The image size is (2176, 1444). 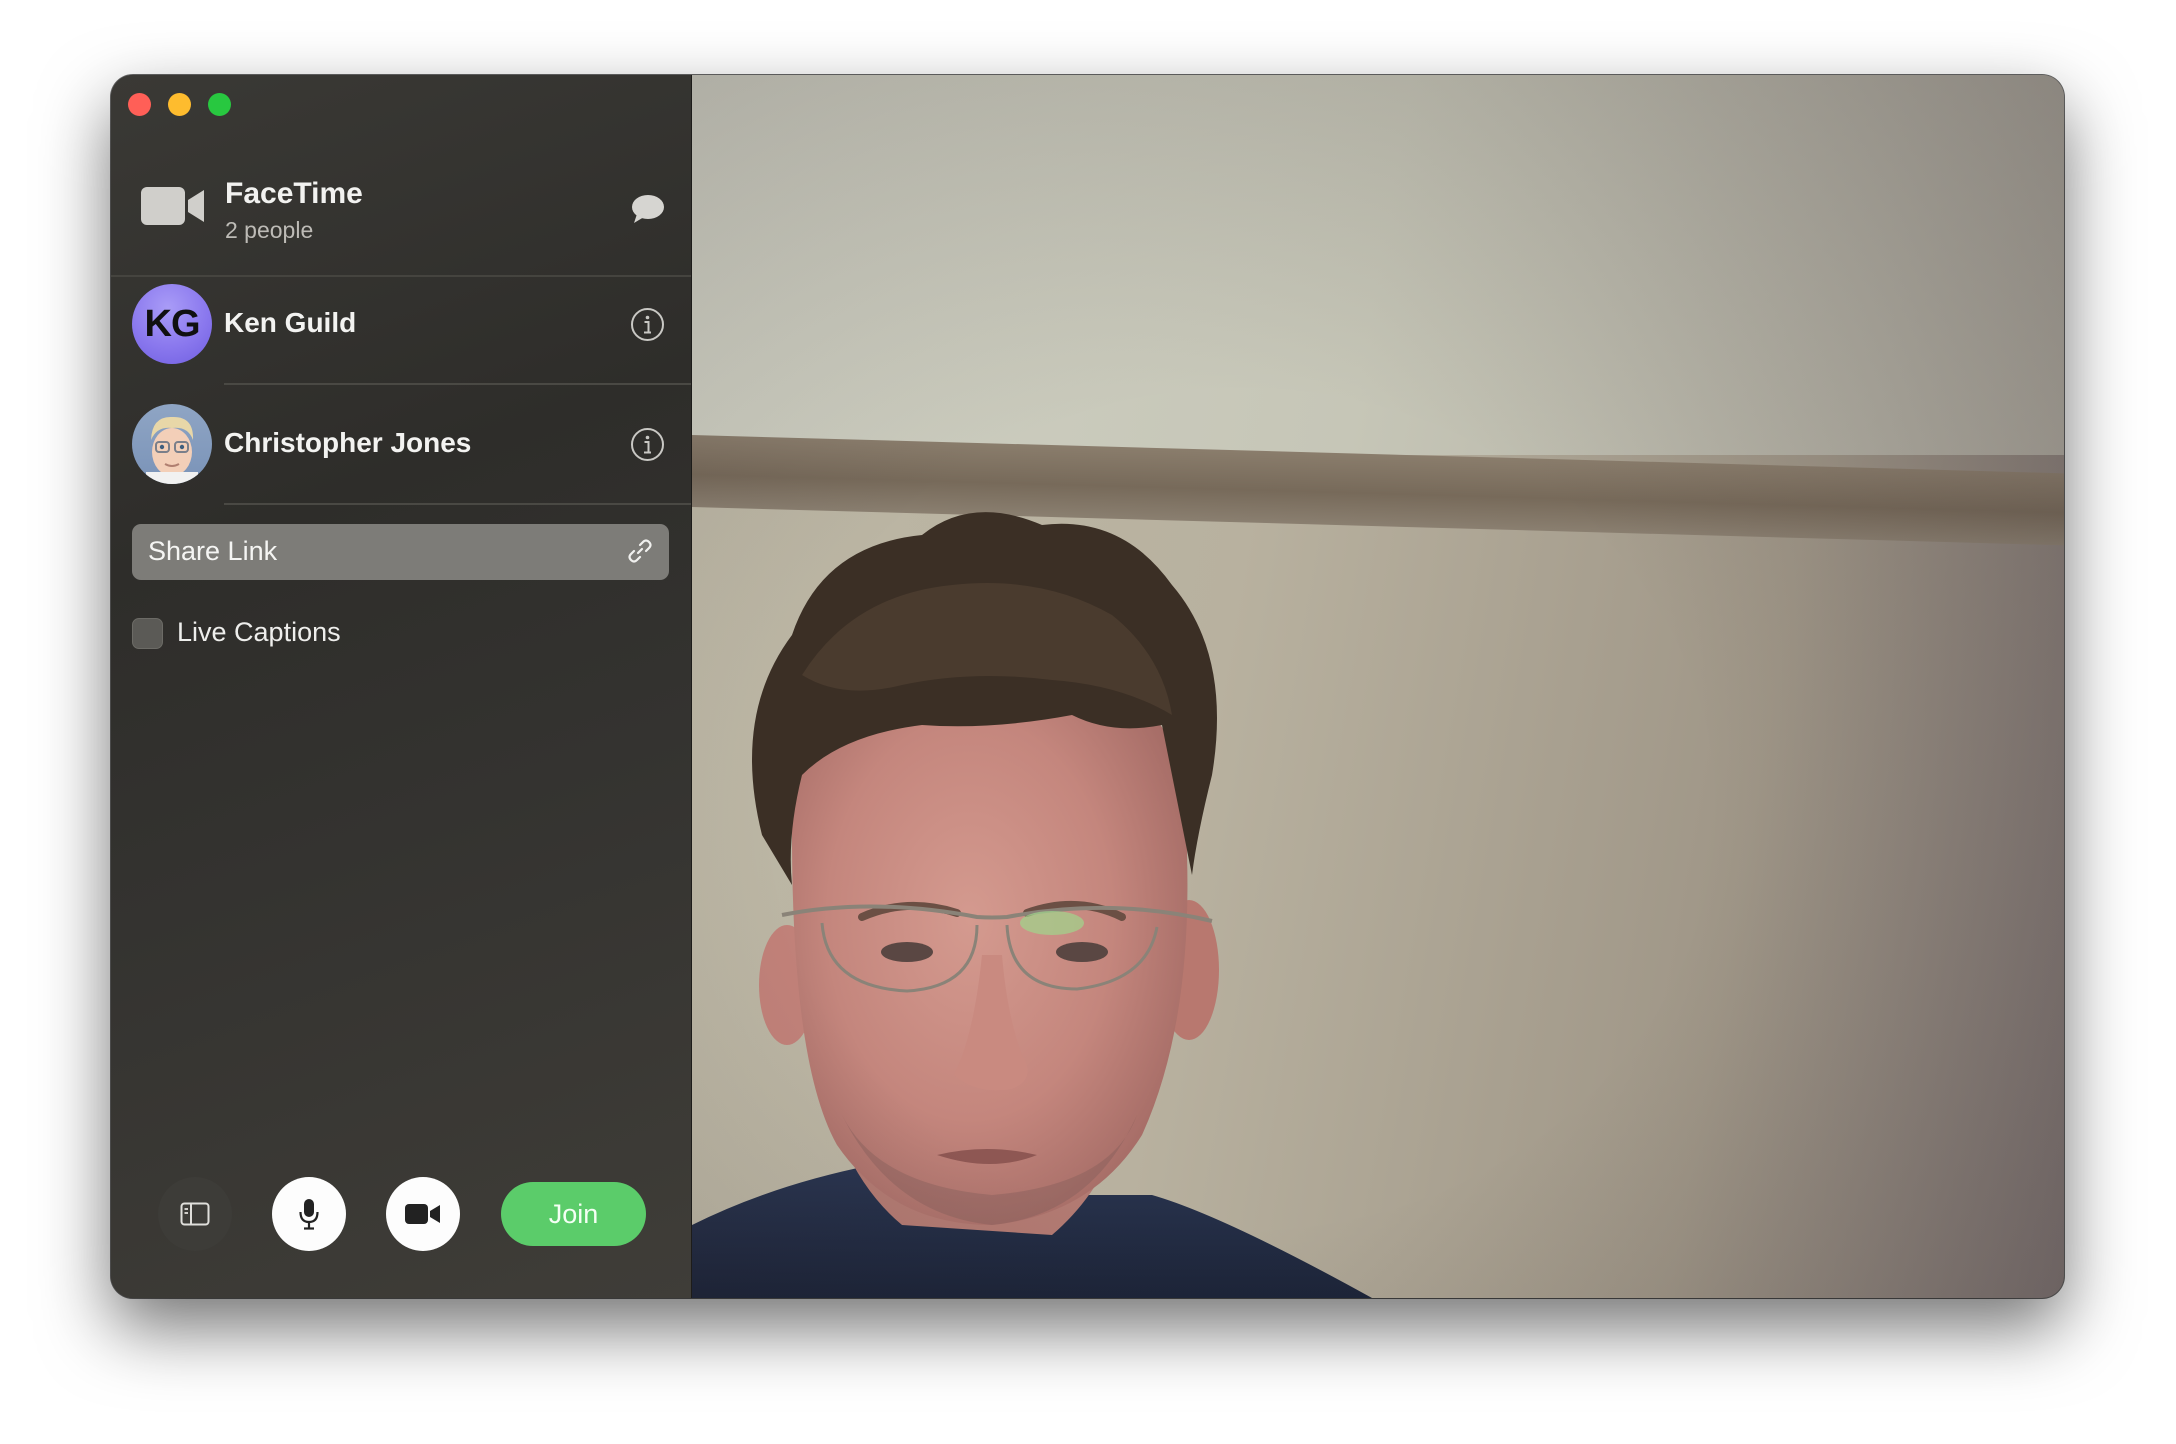 What do you see at coordinates (573, 1214) in the screenshot?
I see `join-button: Join` at bounding box center [573, 1214].